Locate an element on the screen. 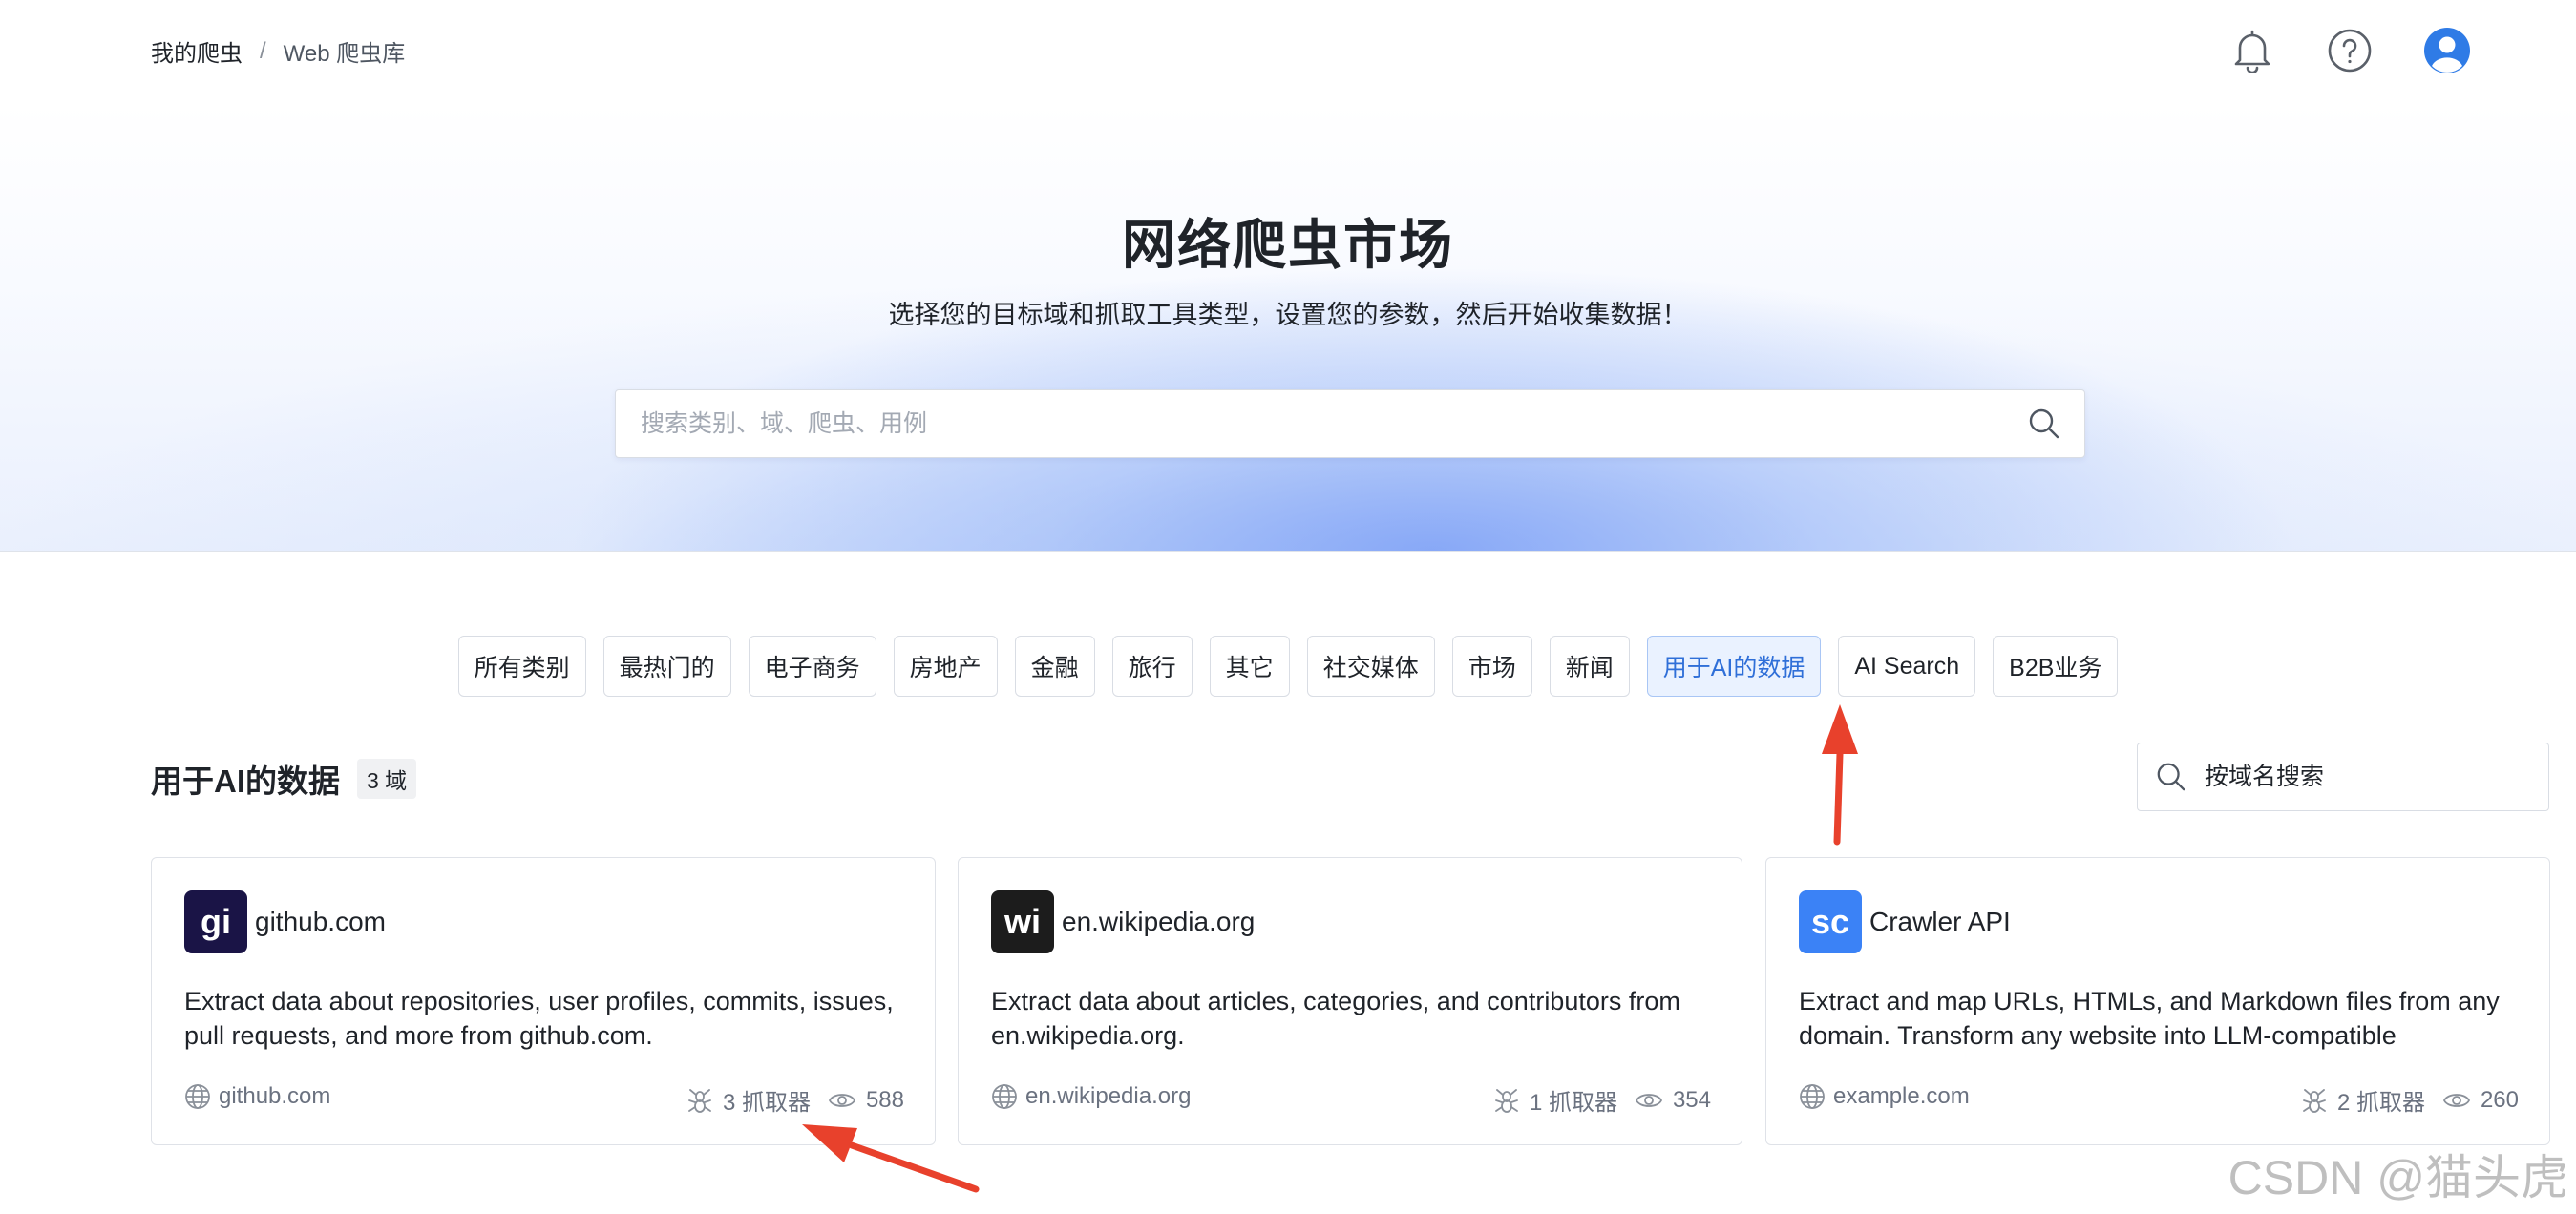  card-domain: example.com is located at coordinates (1884, 1097).